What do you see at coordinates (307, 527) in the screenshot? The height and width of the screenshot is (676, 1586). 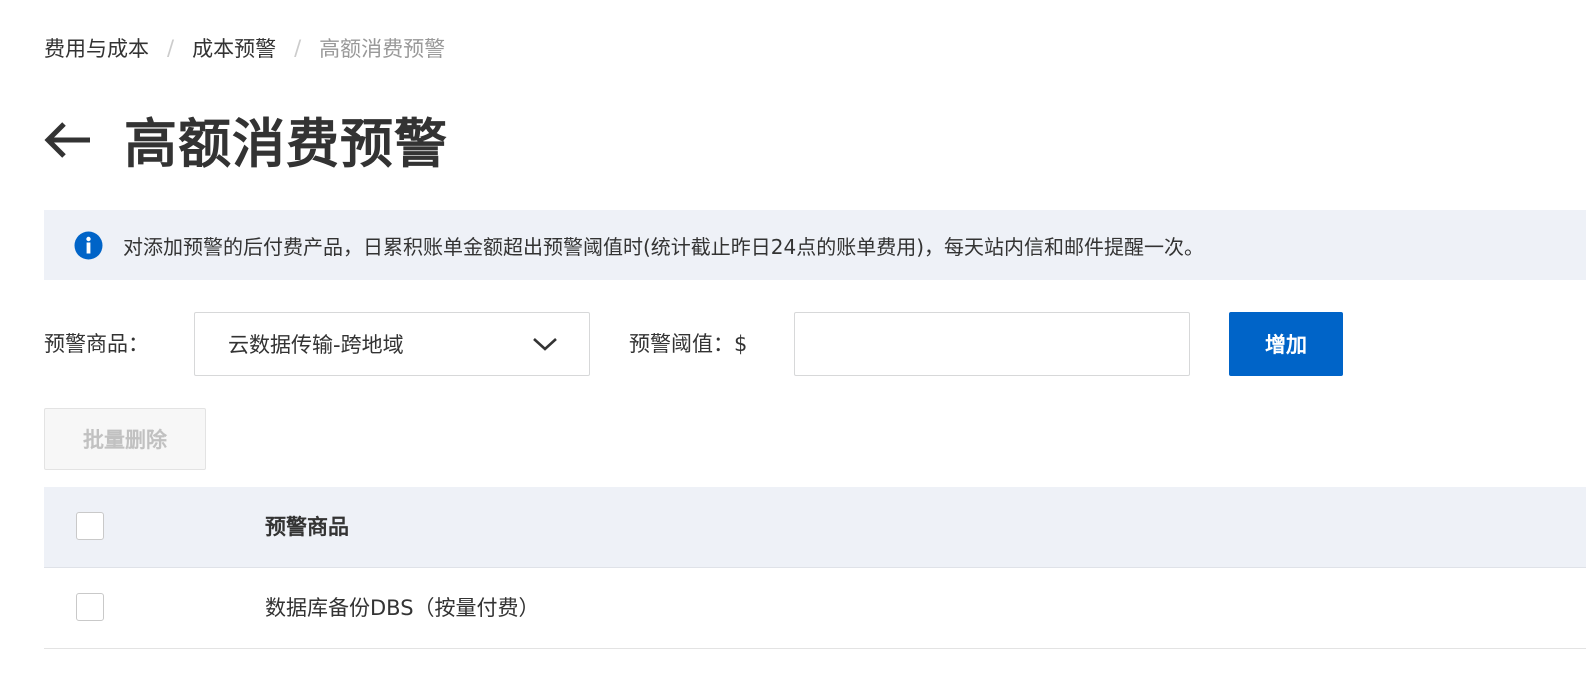 I see `column-header-product: 预警商品` at bounding box center [307, 527].